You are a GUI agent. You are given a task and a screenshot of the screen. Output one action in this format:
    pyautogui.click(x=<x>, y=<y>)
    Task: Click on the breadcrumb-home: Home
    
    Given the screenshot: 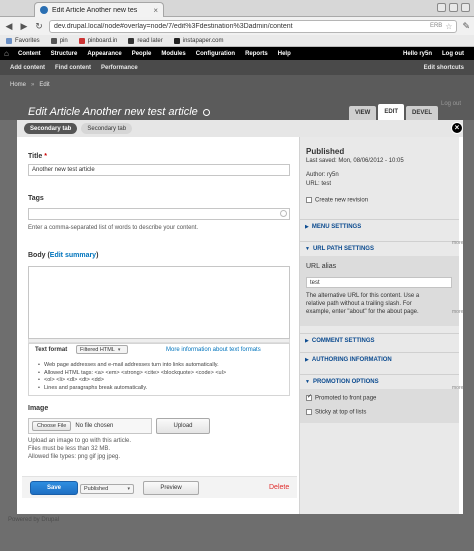 What is the action you would take?
    pyautogui.click(x=18, y=85)
    